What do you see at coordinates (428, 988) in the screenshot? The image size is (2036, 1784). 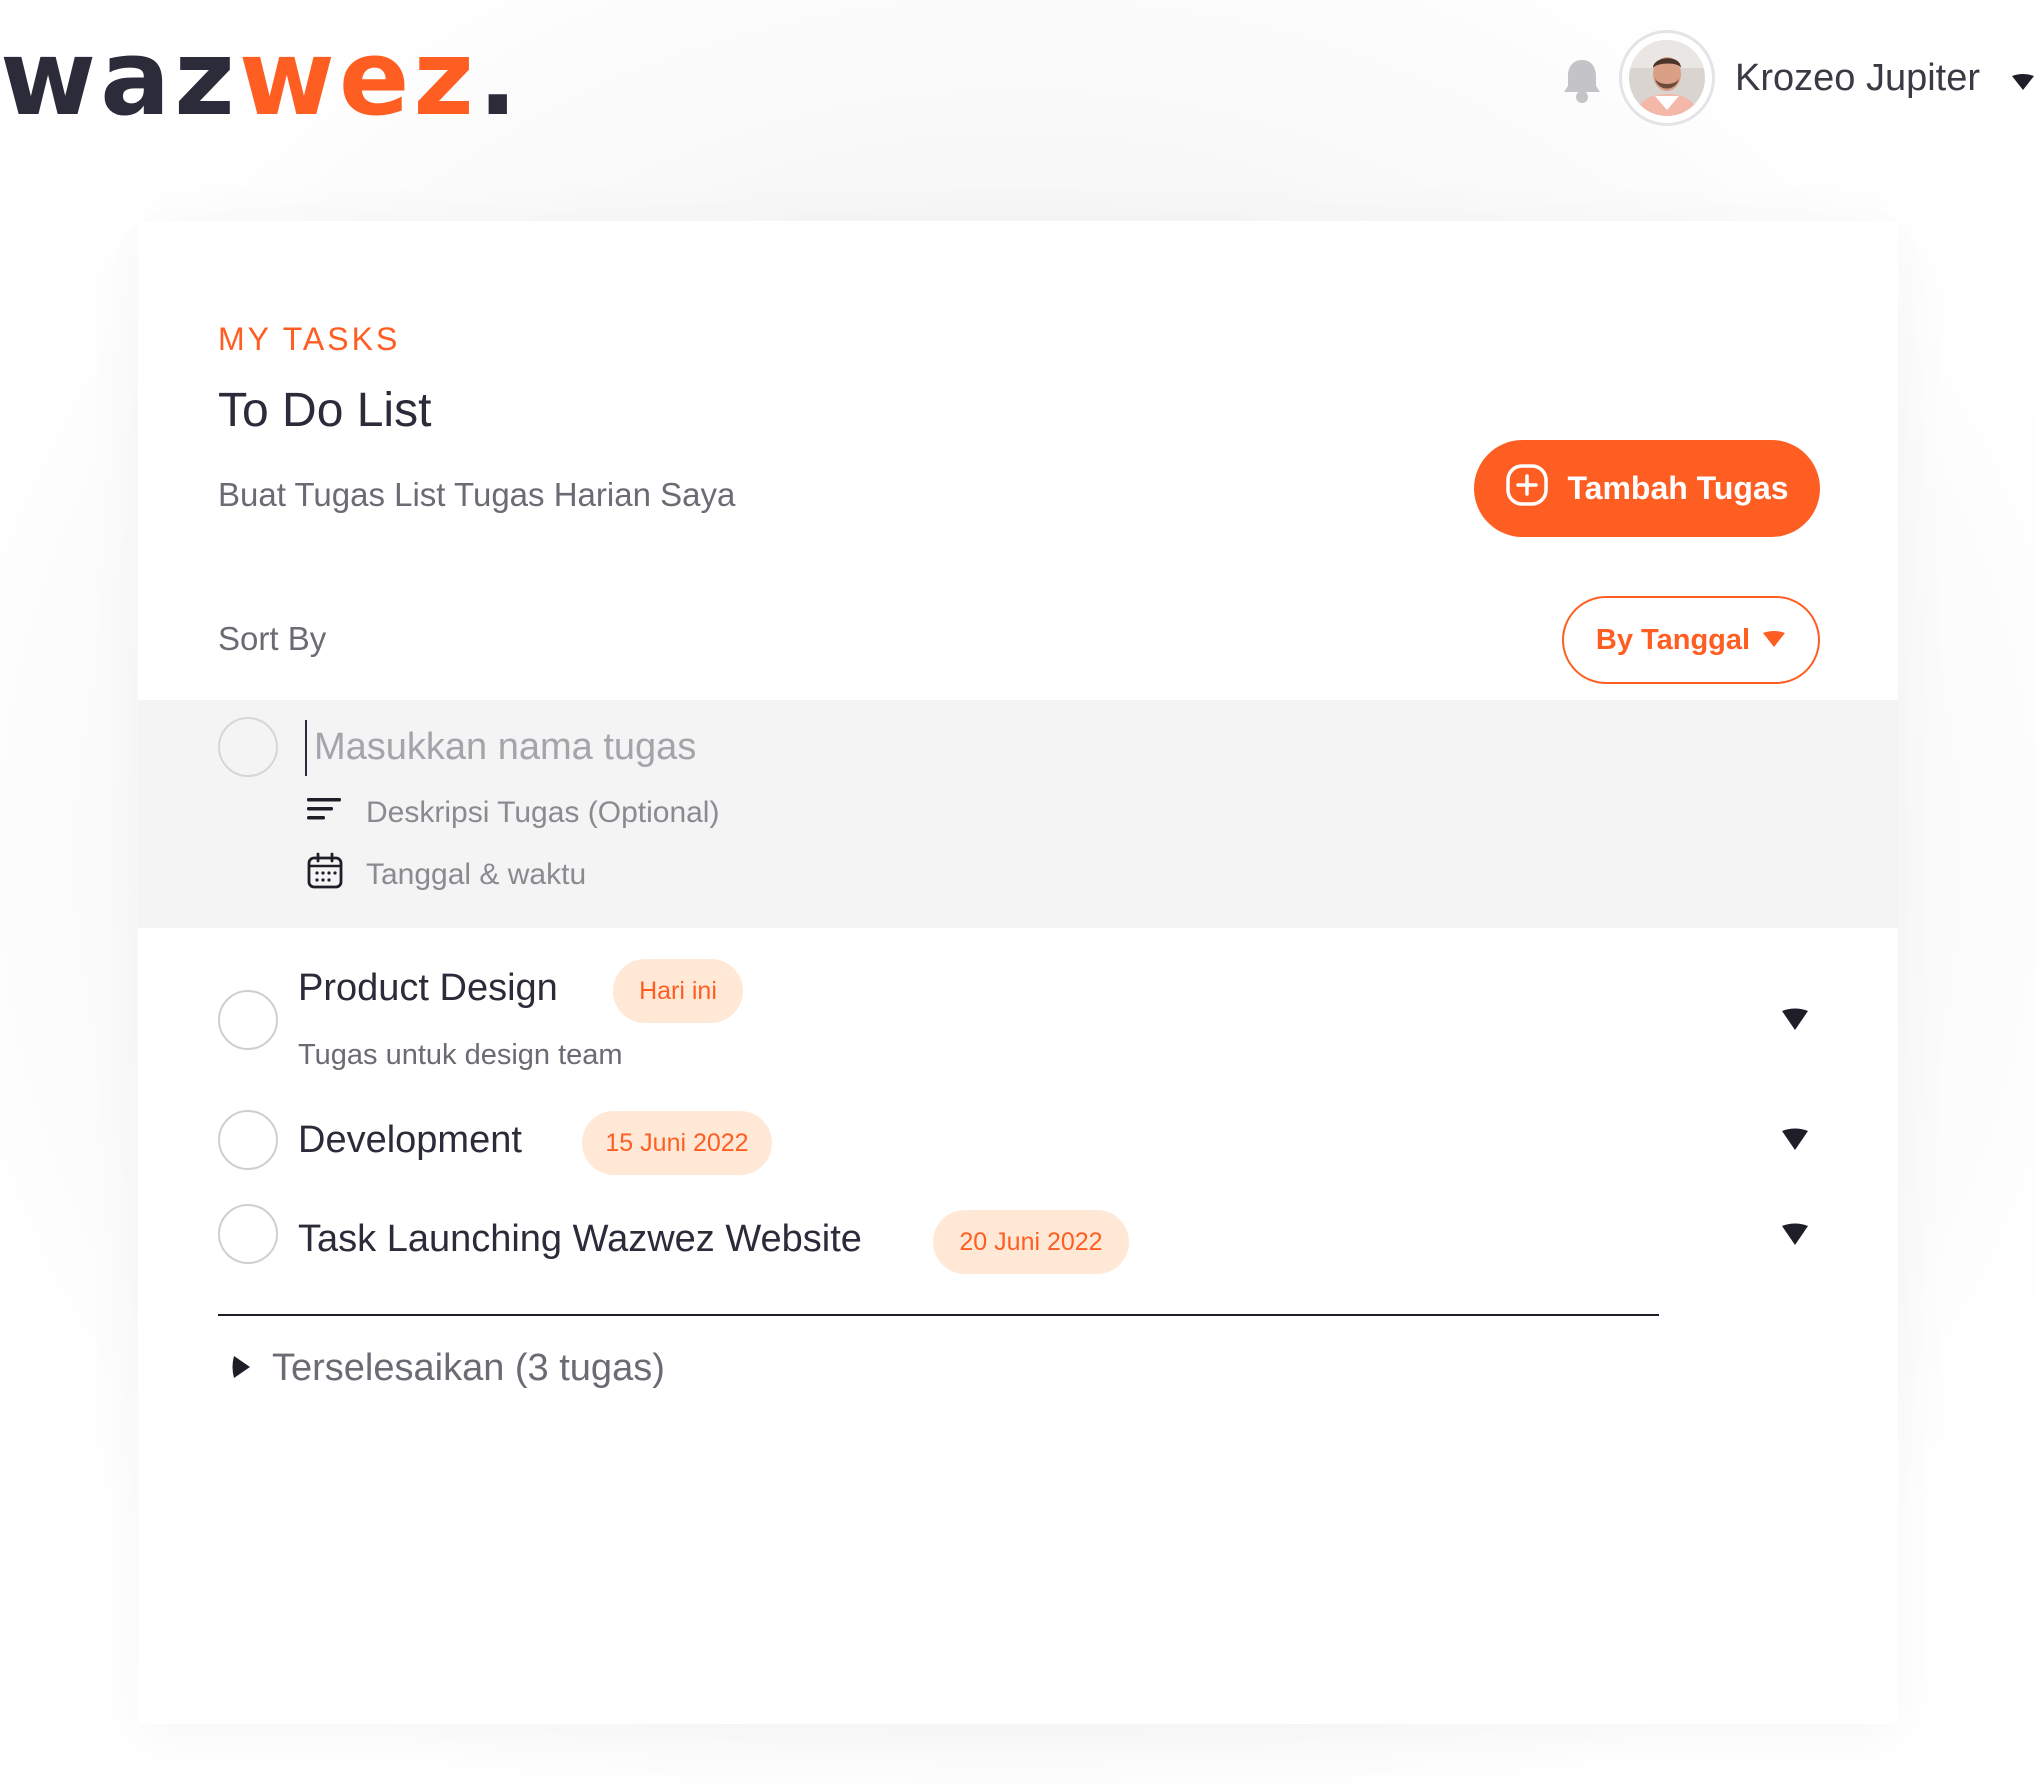 I see `task-name: Product Design` at bounding box center [428, 988].